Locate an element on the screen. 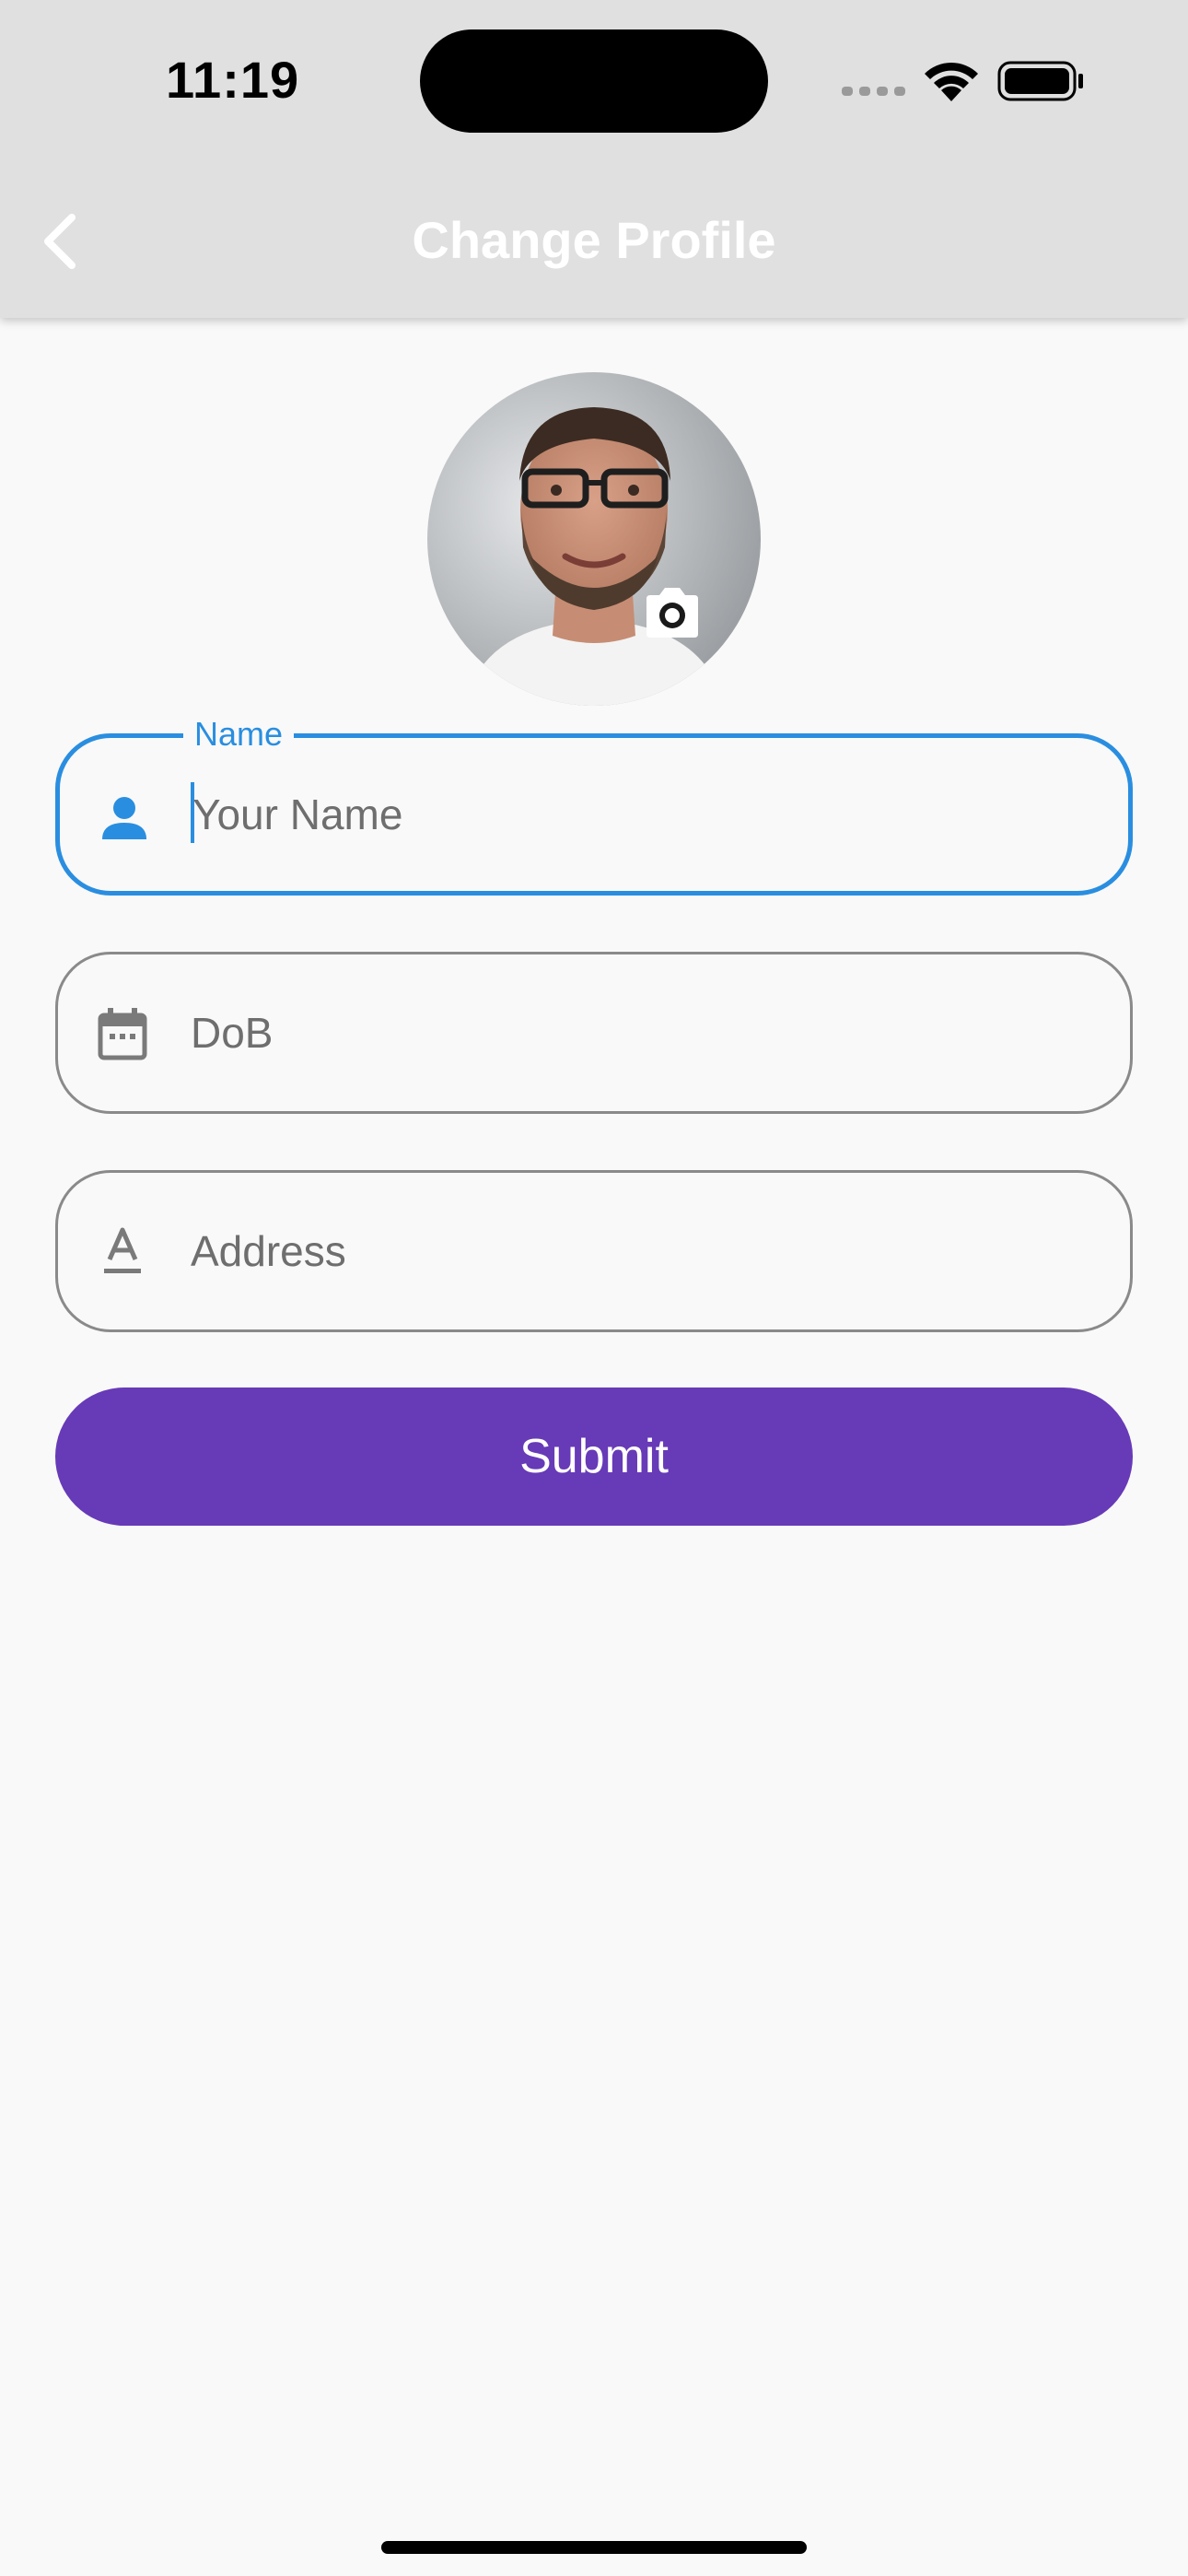 This screenshot has height=2576, width=1188. camera-icon is located at coordinates (672, 613).